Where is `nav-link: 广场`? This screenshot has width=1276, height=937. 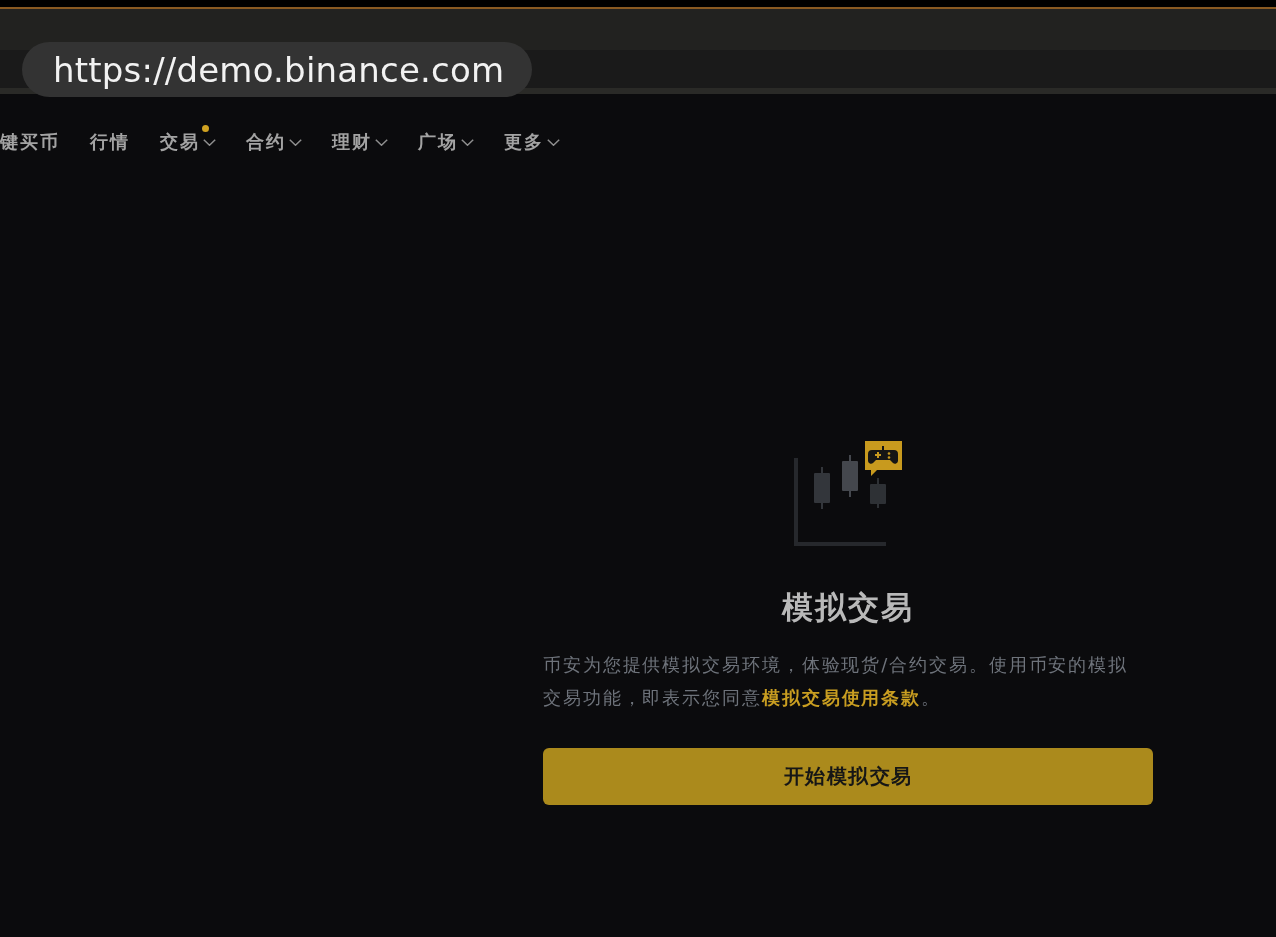
nav-link: 广场 is located at coordinates (446, 142).